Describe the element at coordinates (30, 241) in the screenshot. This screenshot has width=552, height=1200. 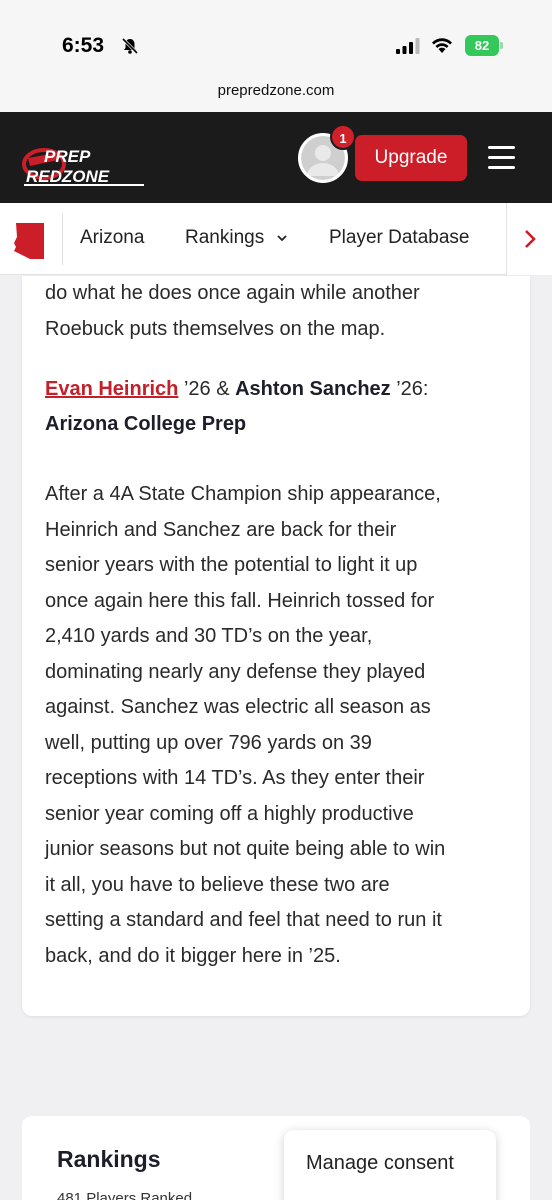
I see `arizona-state-icon` at that location.